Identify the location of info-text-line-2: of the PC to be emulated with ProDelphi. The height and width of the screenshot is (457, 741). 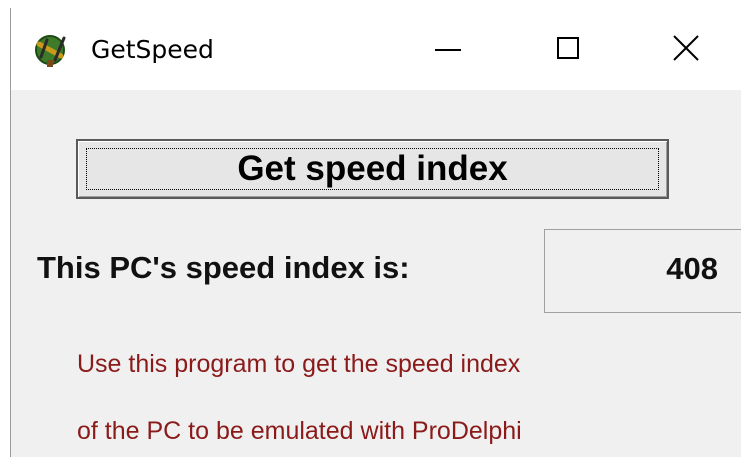
(299, 431).